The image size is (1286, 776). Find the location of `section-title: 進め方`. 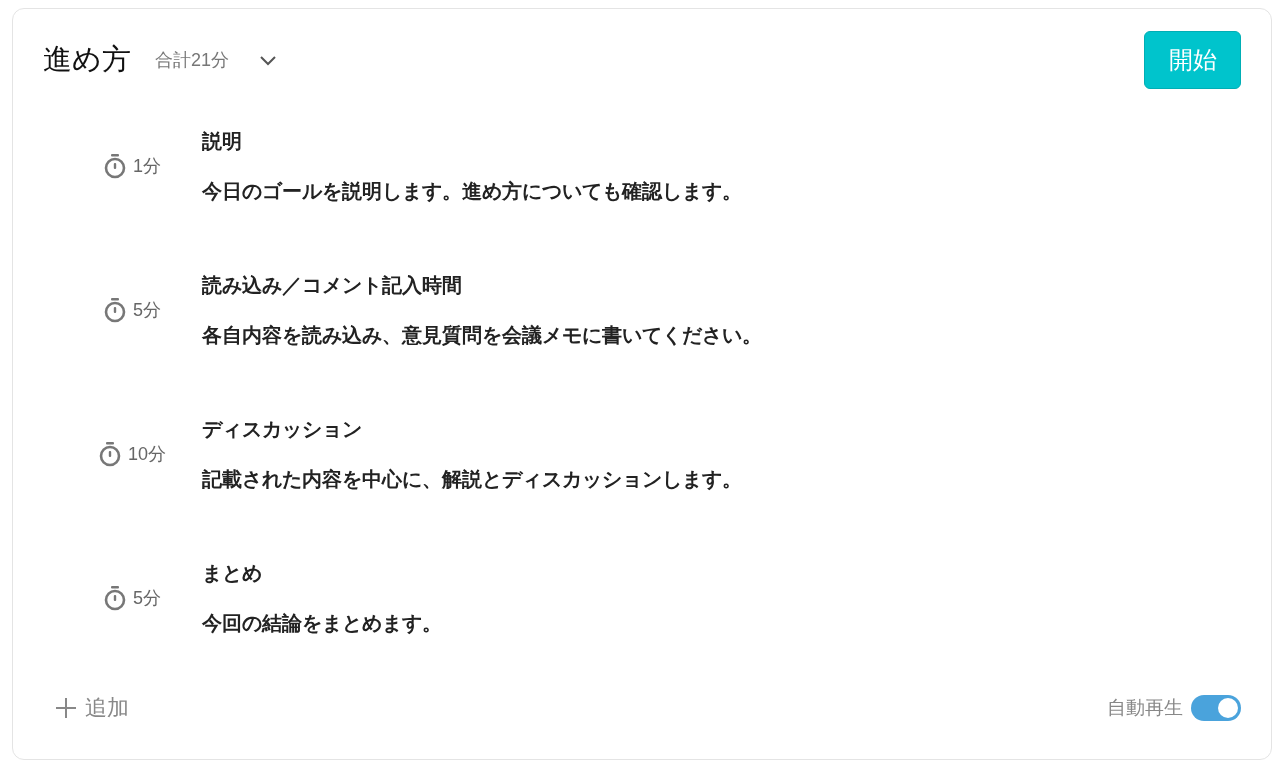

section-title: 進め方 is located at coordinates (87, 59).